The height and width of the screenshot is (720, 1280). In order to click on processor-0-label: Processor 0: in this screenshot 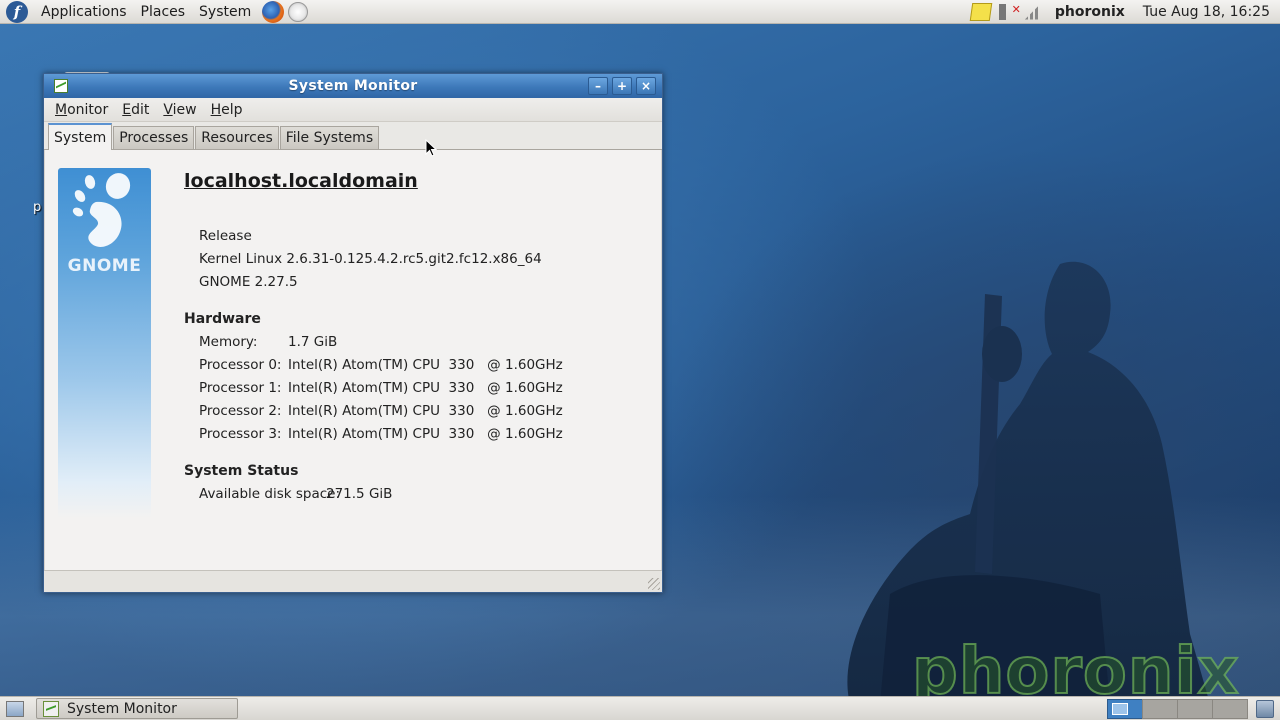, I will do `click(240, 365)`.